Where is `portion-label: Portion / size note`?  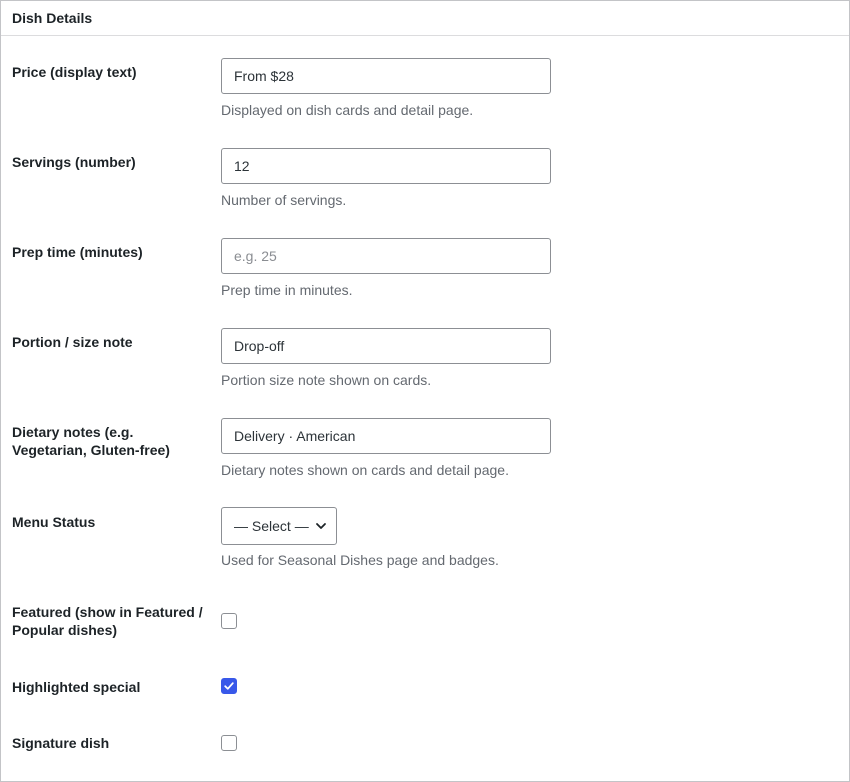
portion-label: Portion / size note is located at coordinates (72, 342).